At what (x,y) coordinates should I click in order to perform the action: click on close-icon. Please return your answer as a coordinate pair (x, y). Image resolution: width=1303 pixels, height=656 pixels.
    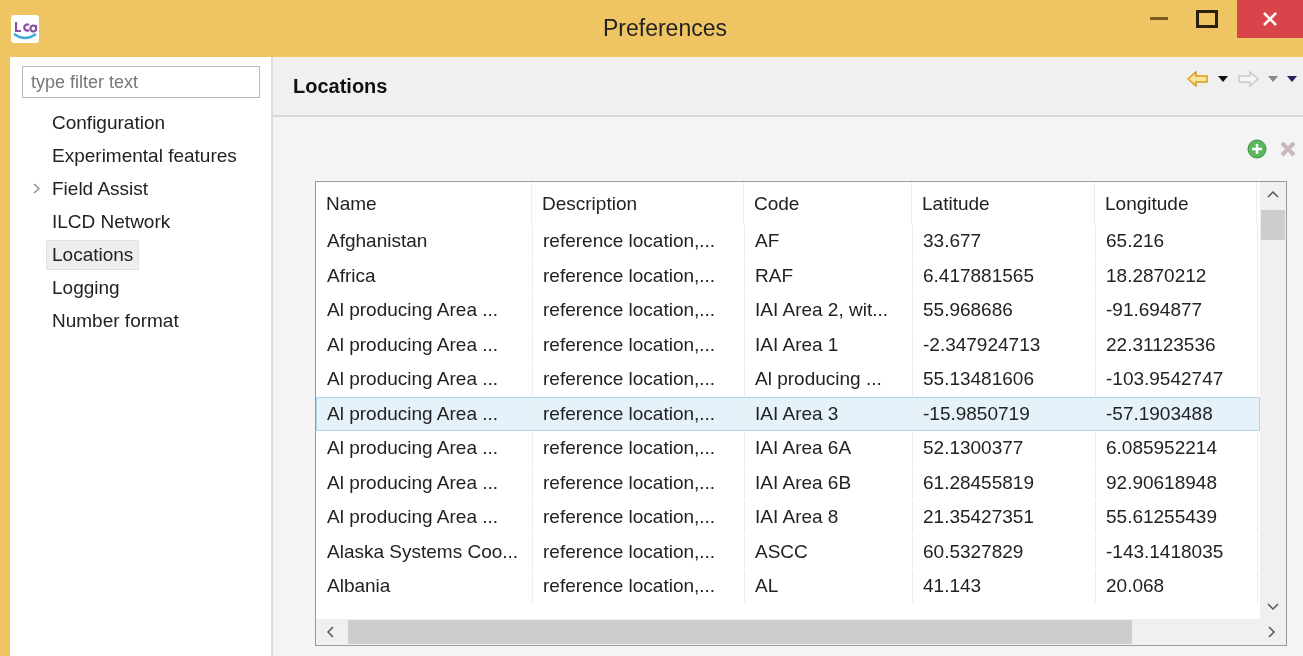
    Looking at the image, I should click on (1270, 19).